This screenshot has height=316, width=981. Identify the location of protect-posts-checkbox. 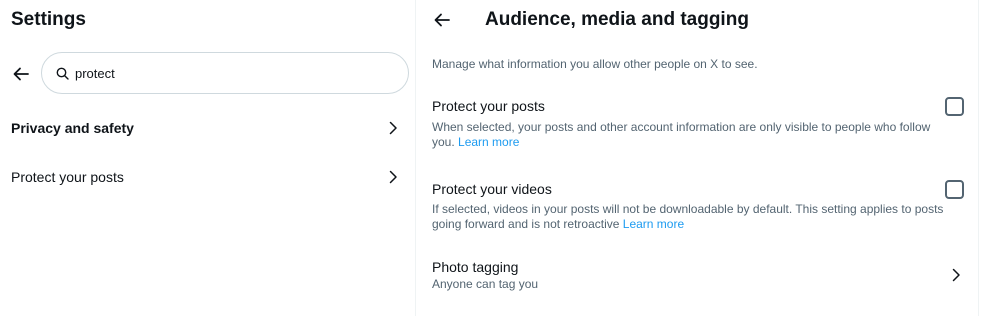
(954, 106).